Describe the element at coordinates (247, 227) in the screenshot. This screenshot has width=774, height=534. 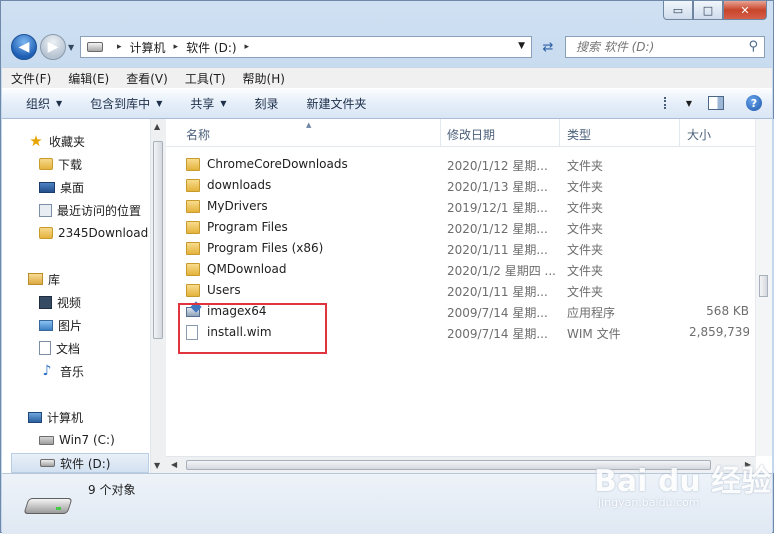
I see `file-name: Program Files` at that location.